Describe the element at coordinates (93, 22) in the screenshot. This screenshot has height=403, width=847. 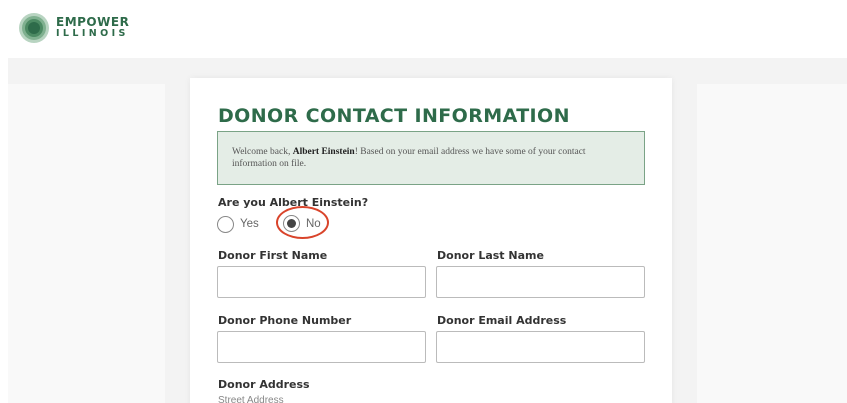
I see `logo-text-line1: EMPOWER` at that location.